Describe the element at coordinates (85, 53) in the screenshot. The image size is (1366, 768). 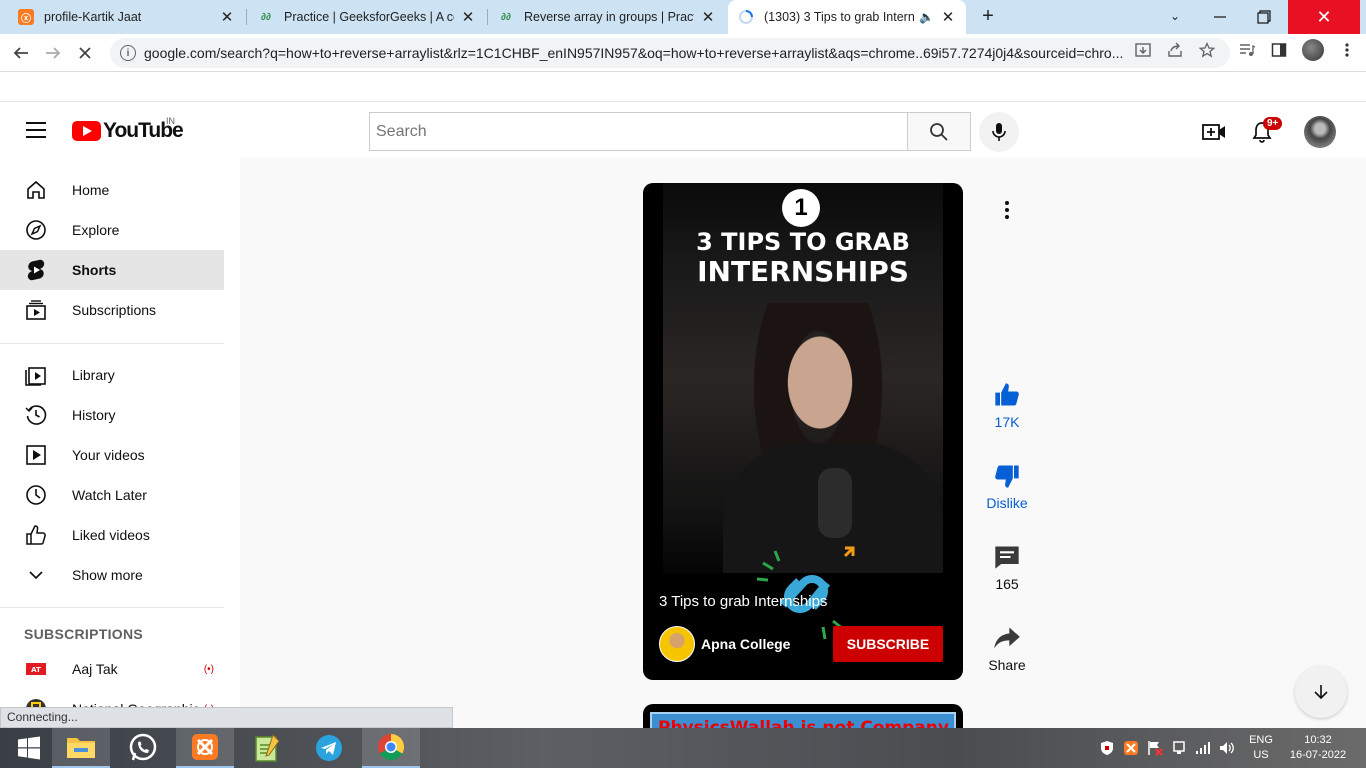
I see `stop-loading-button` at that location.